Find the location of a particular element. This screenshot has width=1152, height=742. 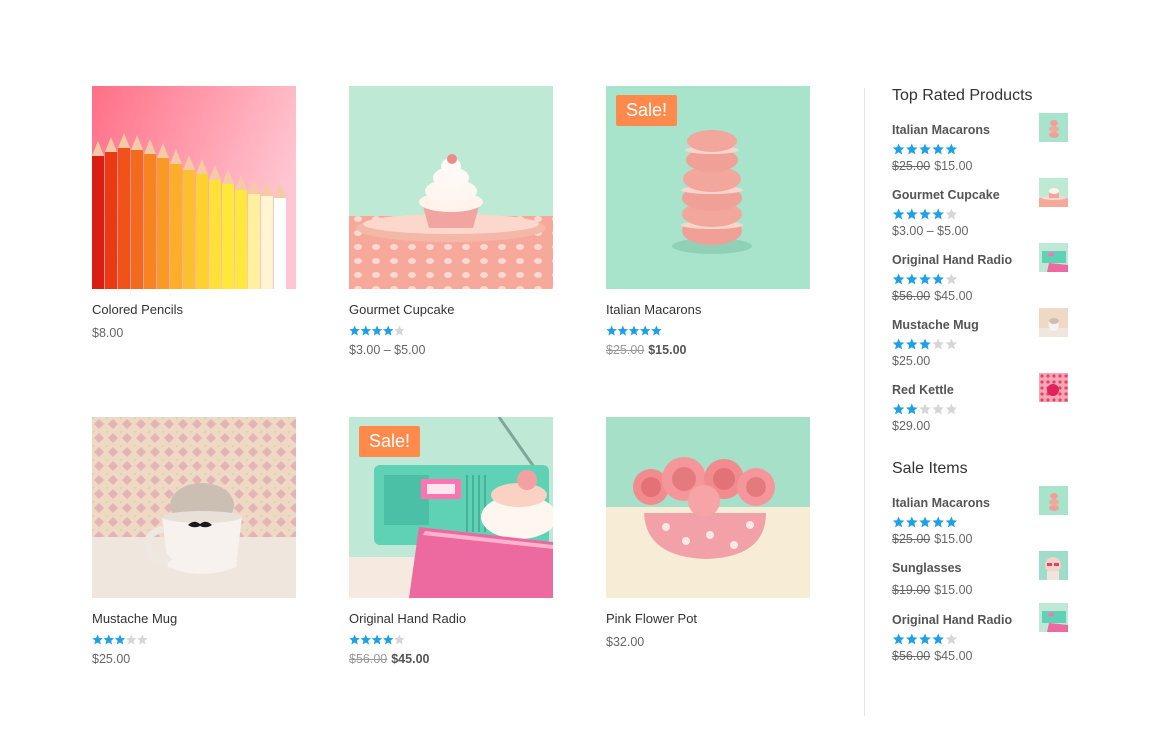

widget-thumbnail-sunglasses is located at coordinates (1053, 565).